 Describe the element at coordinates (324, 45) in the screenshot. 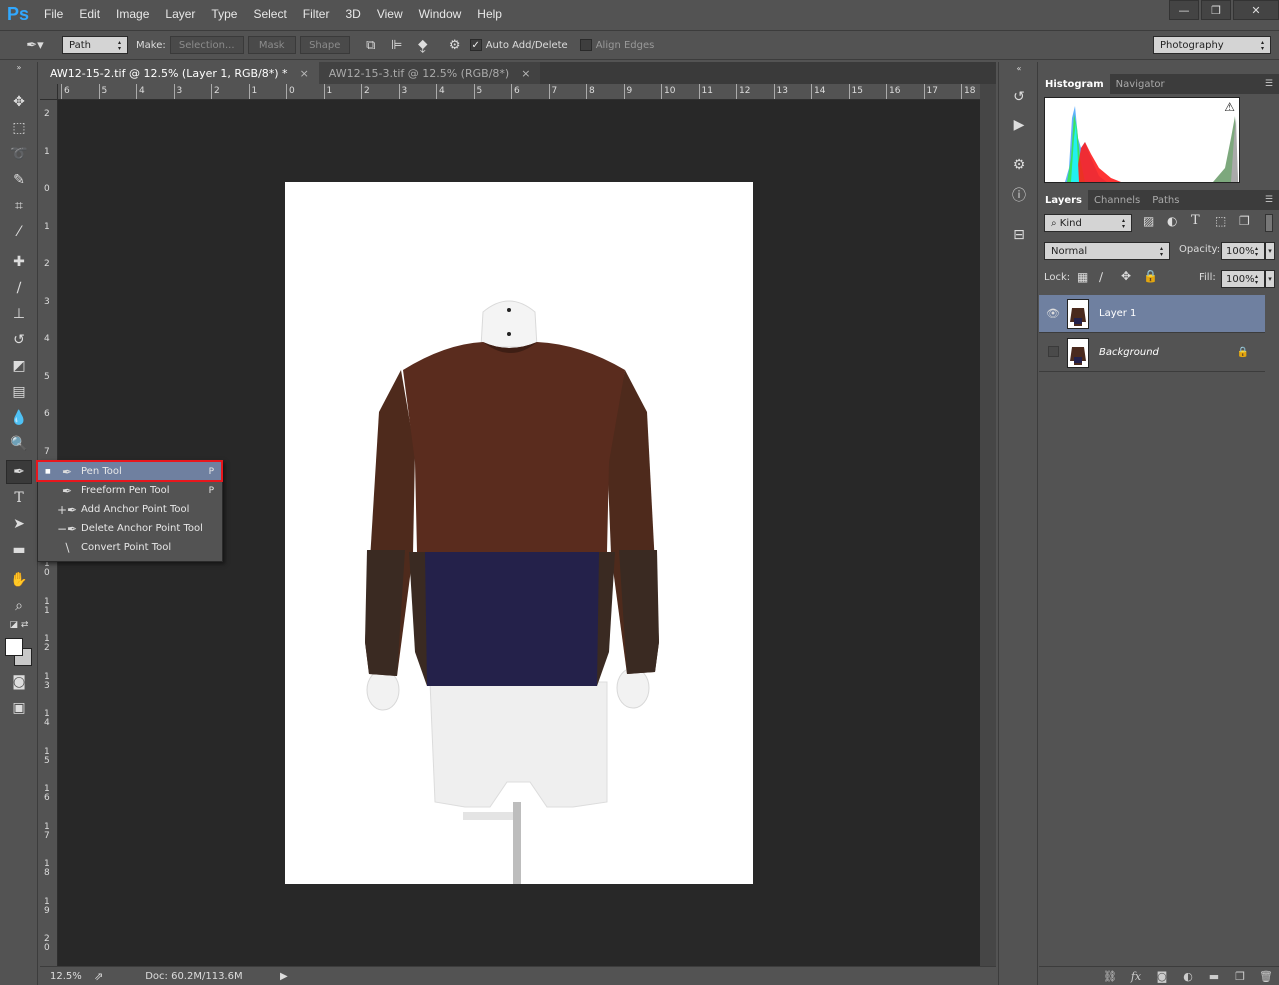

I see `make-shape-button: Shape` at that location.